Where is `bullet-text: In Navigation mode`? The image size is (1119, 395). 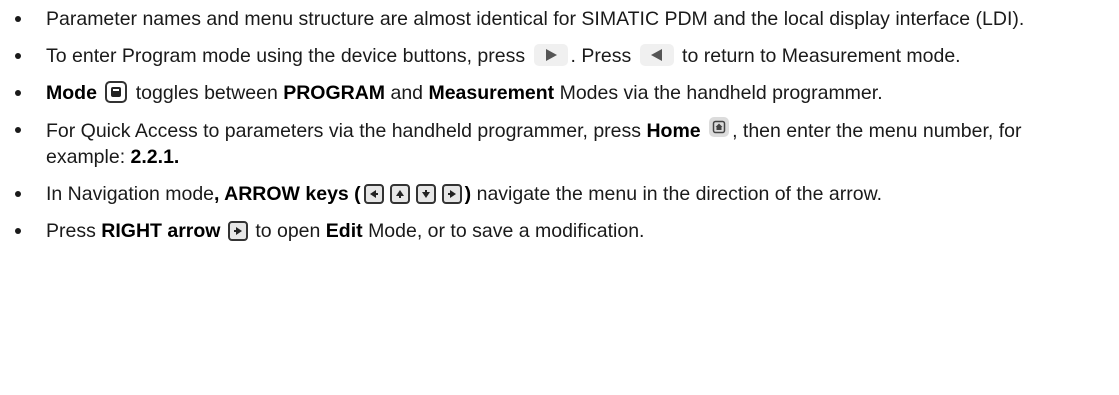
bullet-text: In Navigation mode is located at coordinates (130, 194).